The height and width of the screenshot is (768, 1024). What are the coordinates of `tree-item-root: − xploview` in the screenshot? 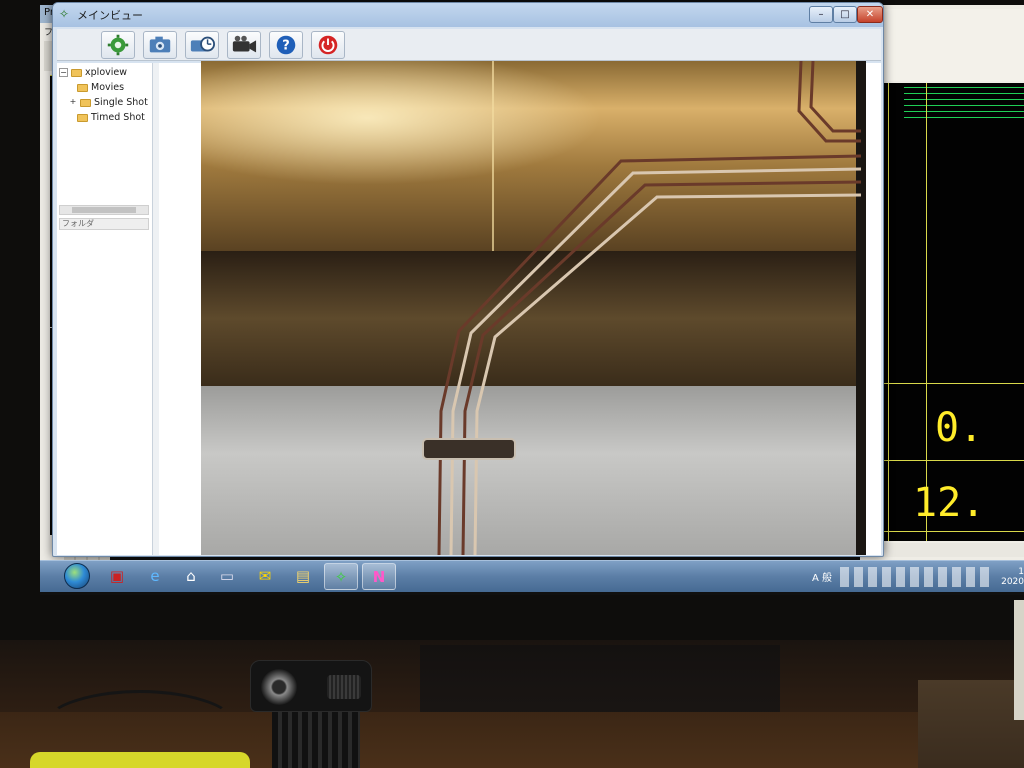 It's located at (105, 72).